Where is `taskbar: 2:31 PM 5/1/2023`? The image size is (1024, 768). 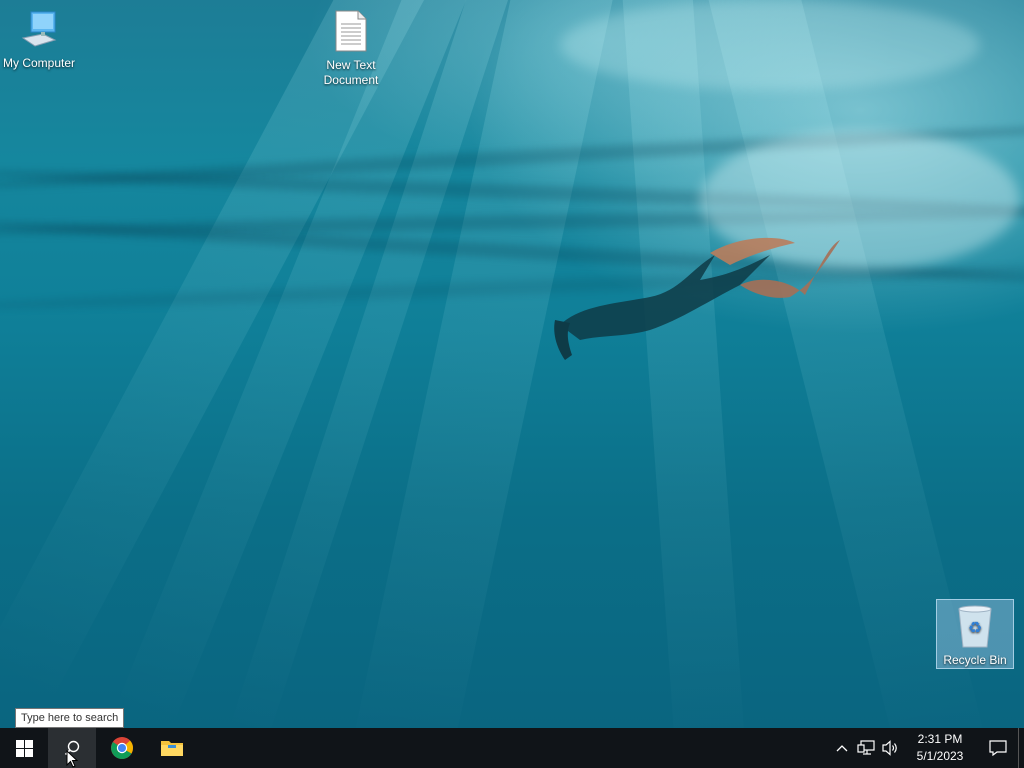
taskbar: 2:31 PM 5/1/2023 is located at coordinates (512, 748).